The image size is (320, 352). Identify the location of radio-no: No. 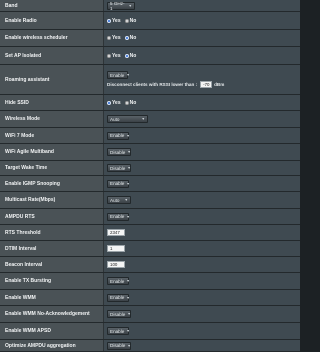
(130, 21).